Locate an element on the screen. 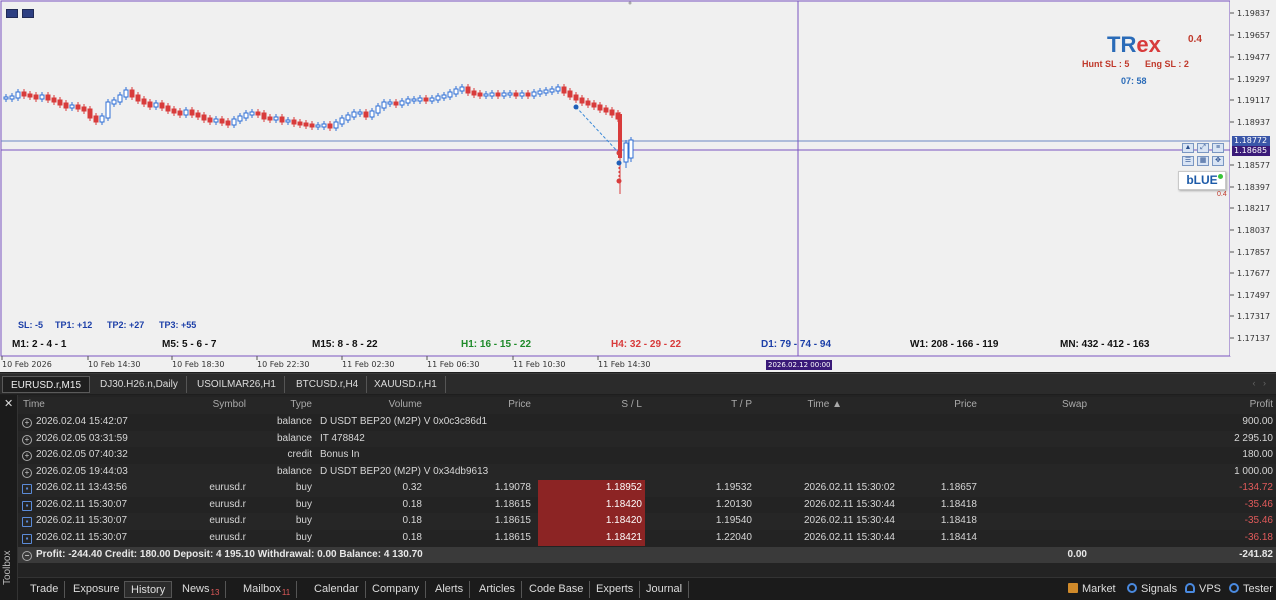 Image resolution: width=1276 pixels, height=600 pixels. one-click-trading-icon is located at coordinates (12, 13).